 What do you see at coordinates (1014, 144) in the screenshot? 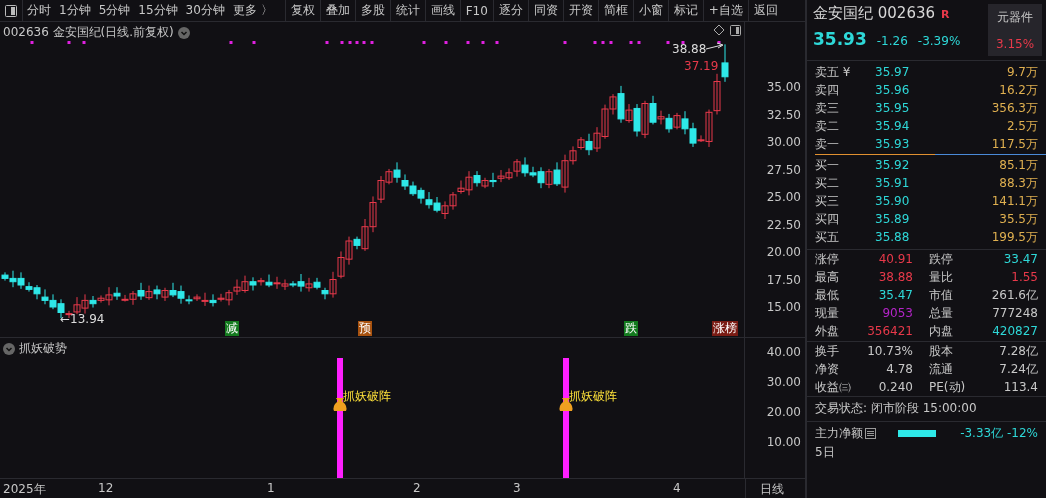
I see `order-volume: 117.5万` at bounding box center [1014, 144].